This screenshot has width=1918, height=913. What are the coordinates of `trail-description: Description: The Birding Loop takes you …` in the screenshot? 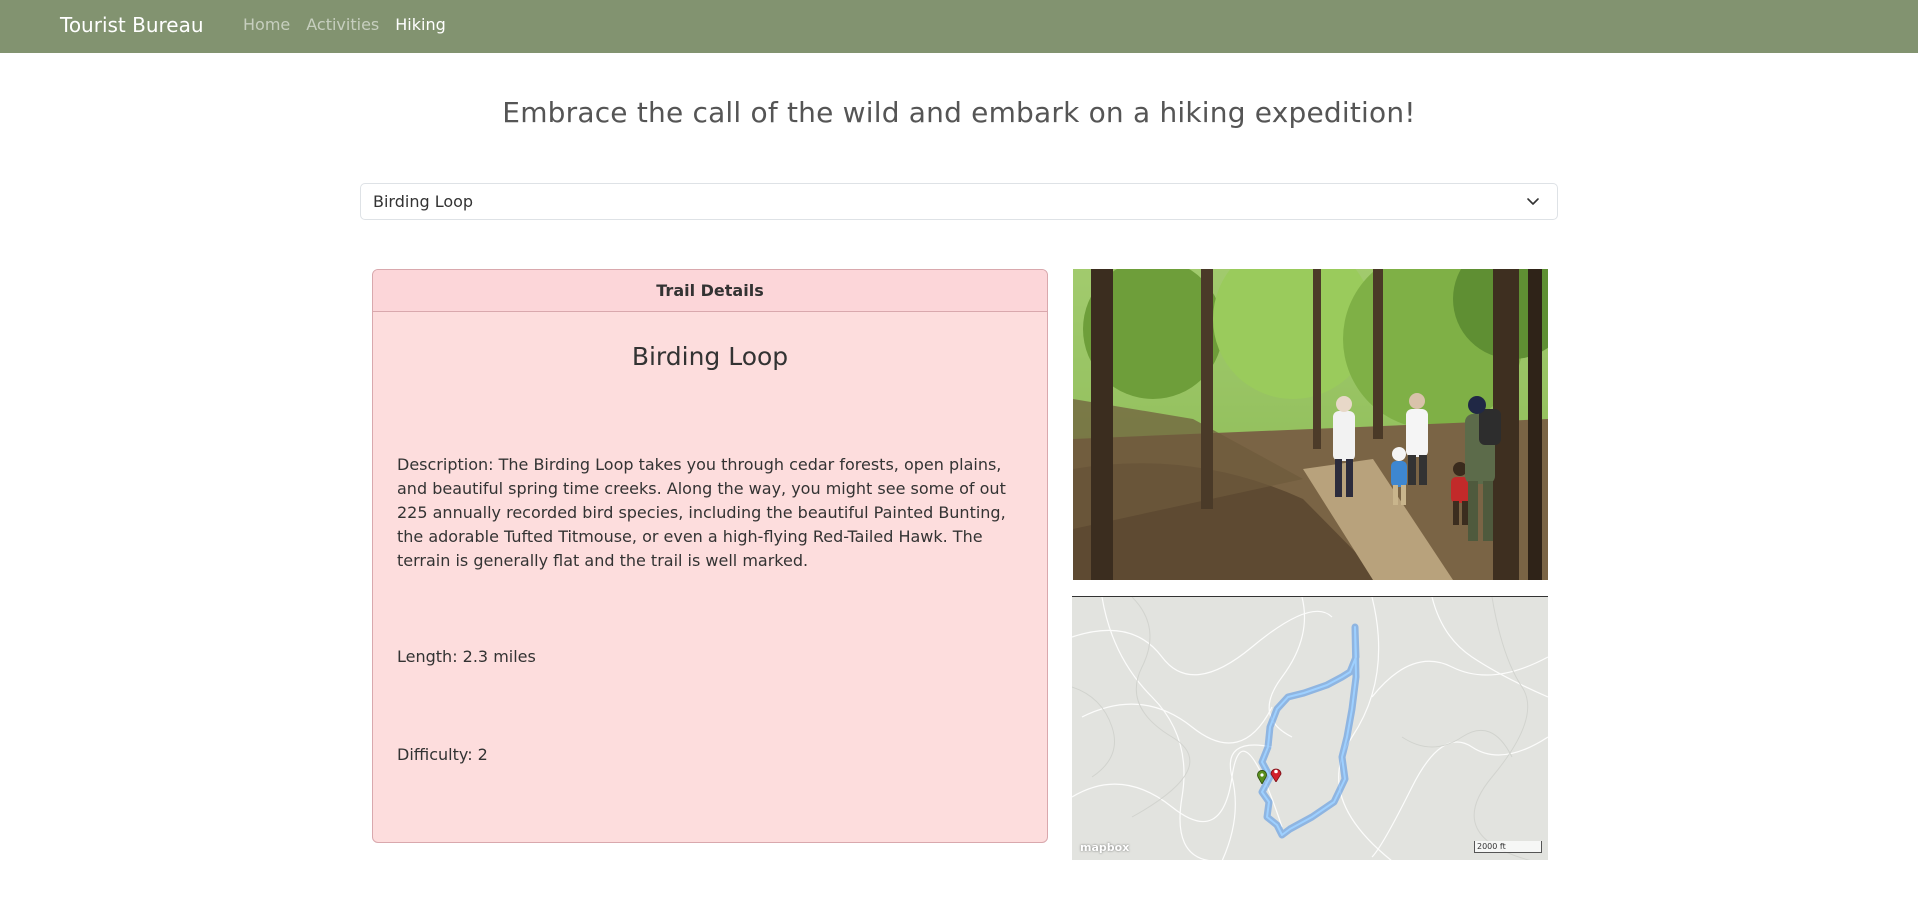 It's located at (701, 512).